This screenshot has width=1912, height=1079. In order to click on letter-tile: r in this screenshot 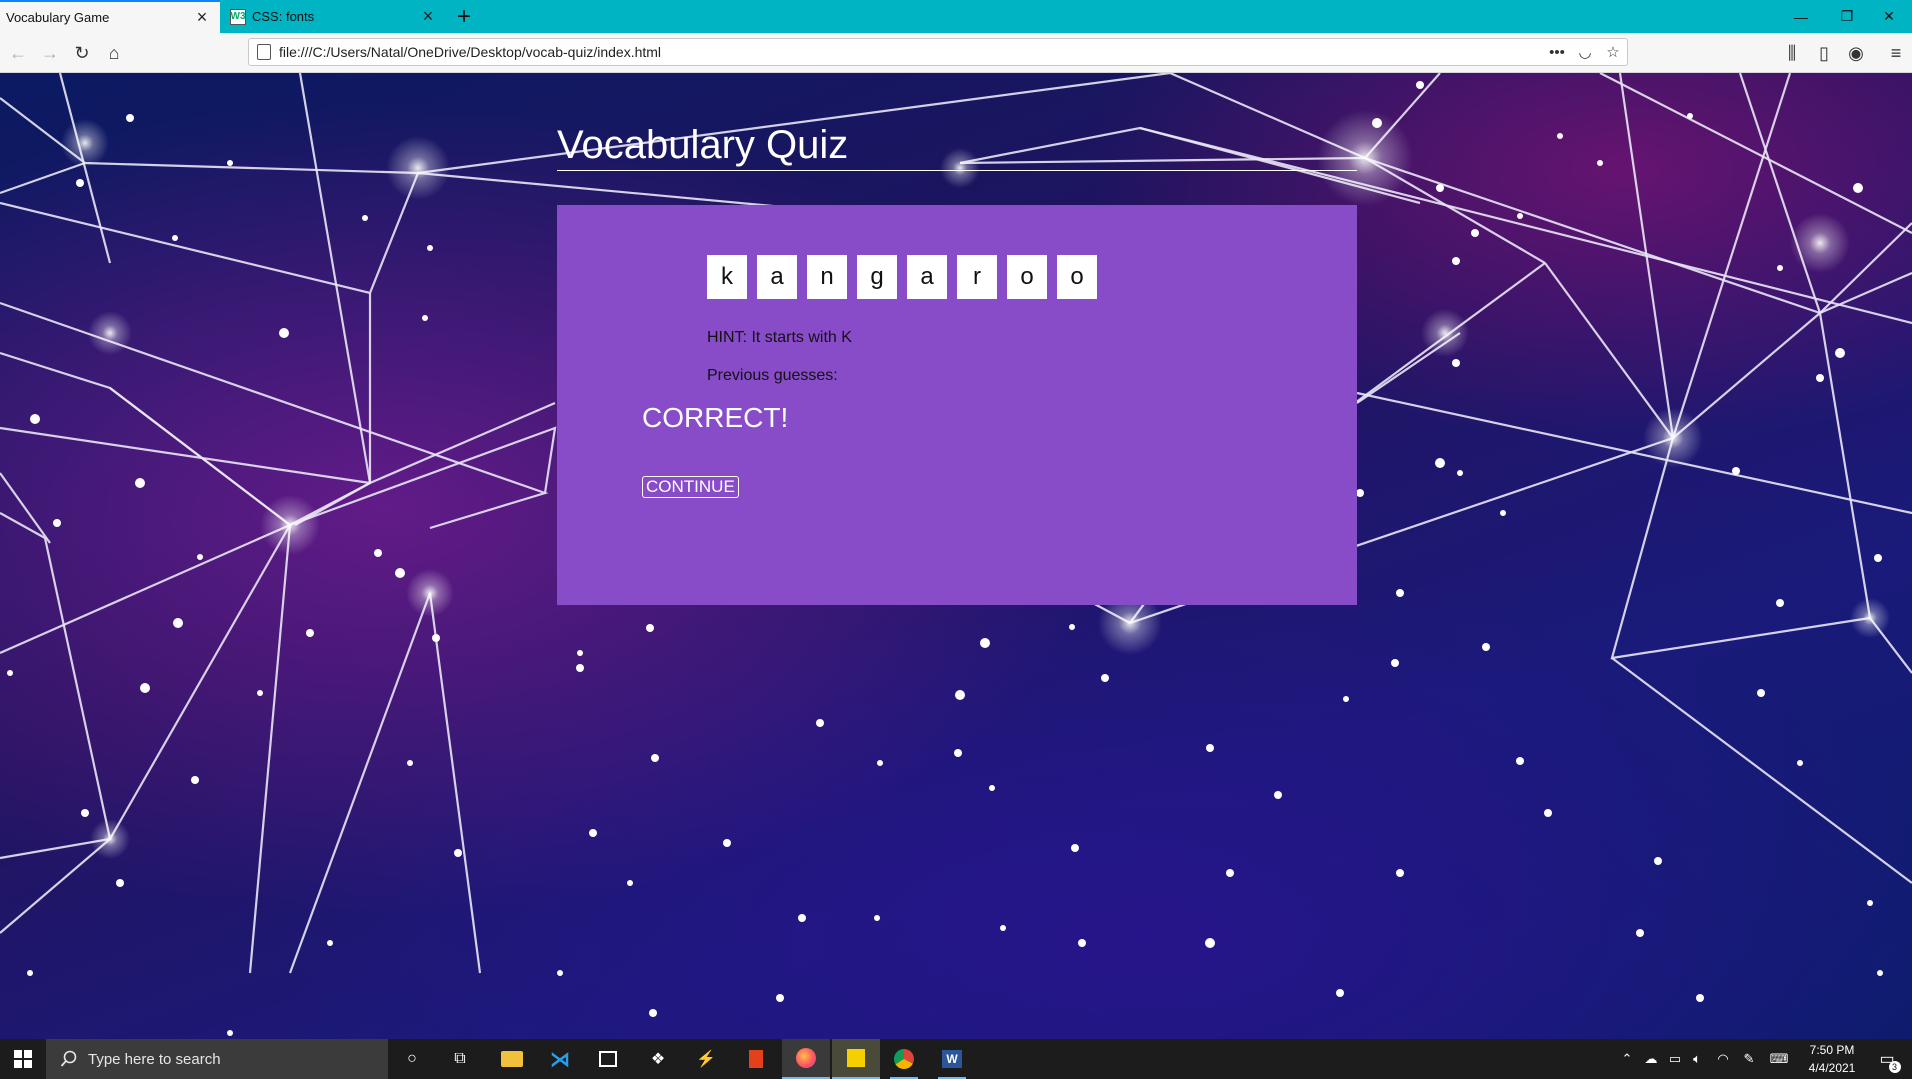, I will do `click(977, 277)`.